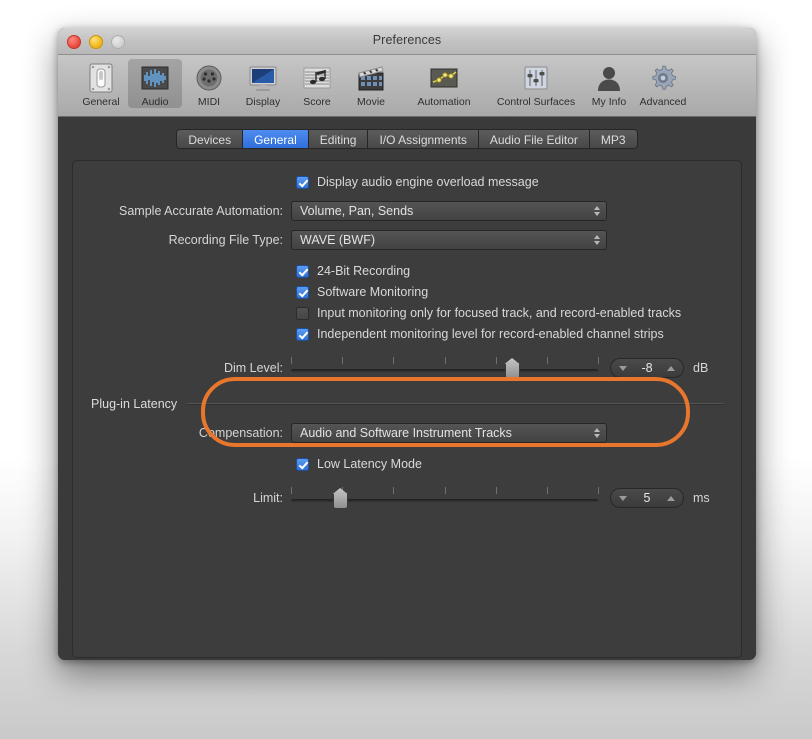 The image size is (812, 739). What do you see at coordinates (509, 464) in the screenshot?
I see `low-latency-mode-row: Low Latency Mode` at bounding box center [509, 464].